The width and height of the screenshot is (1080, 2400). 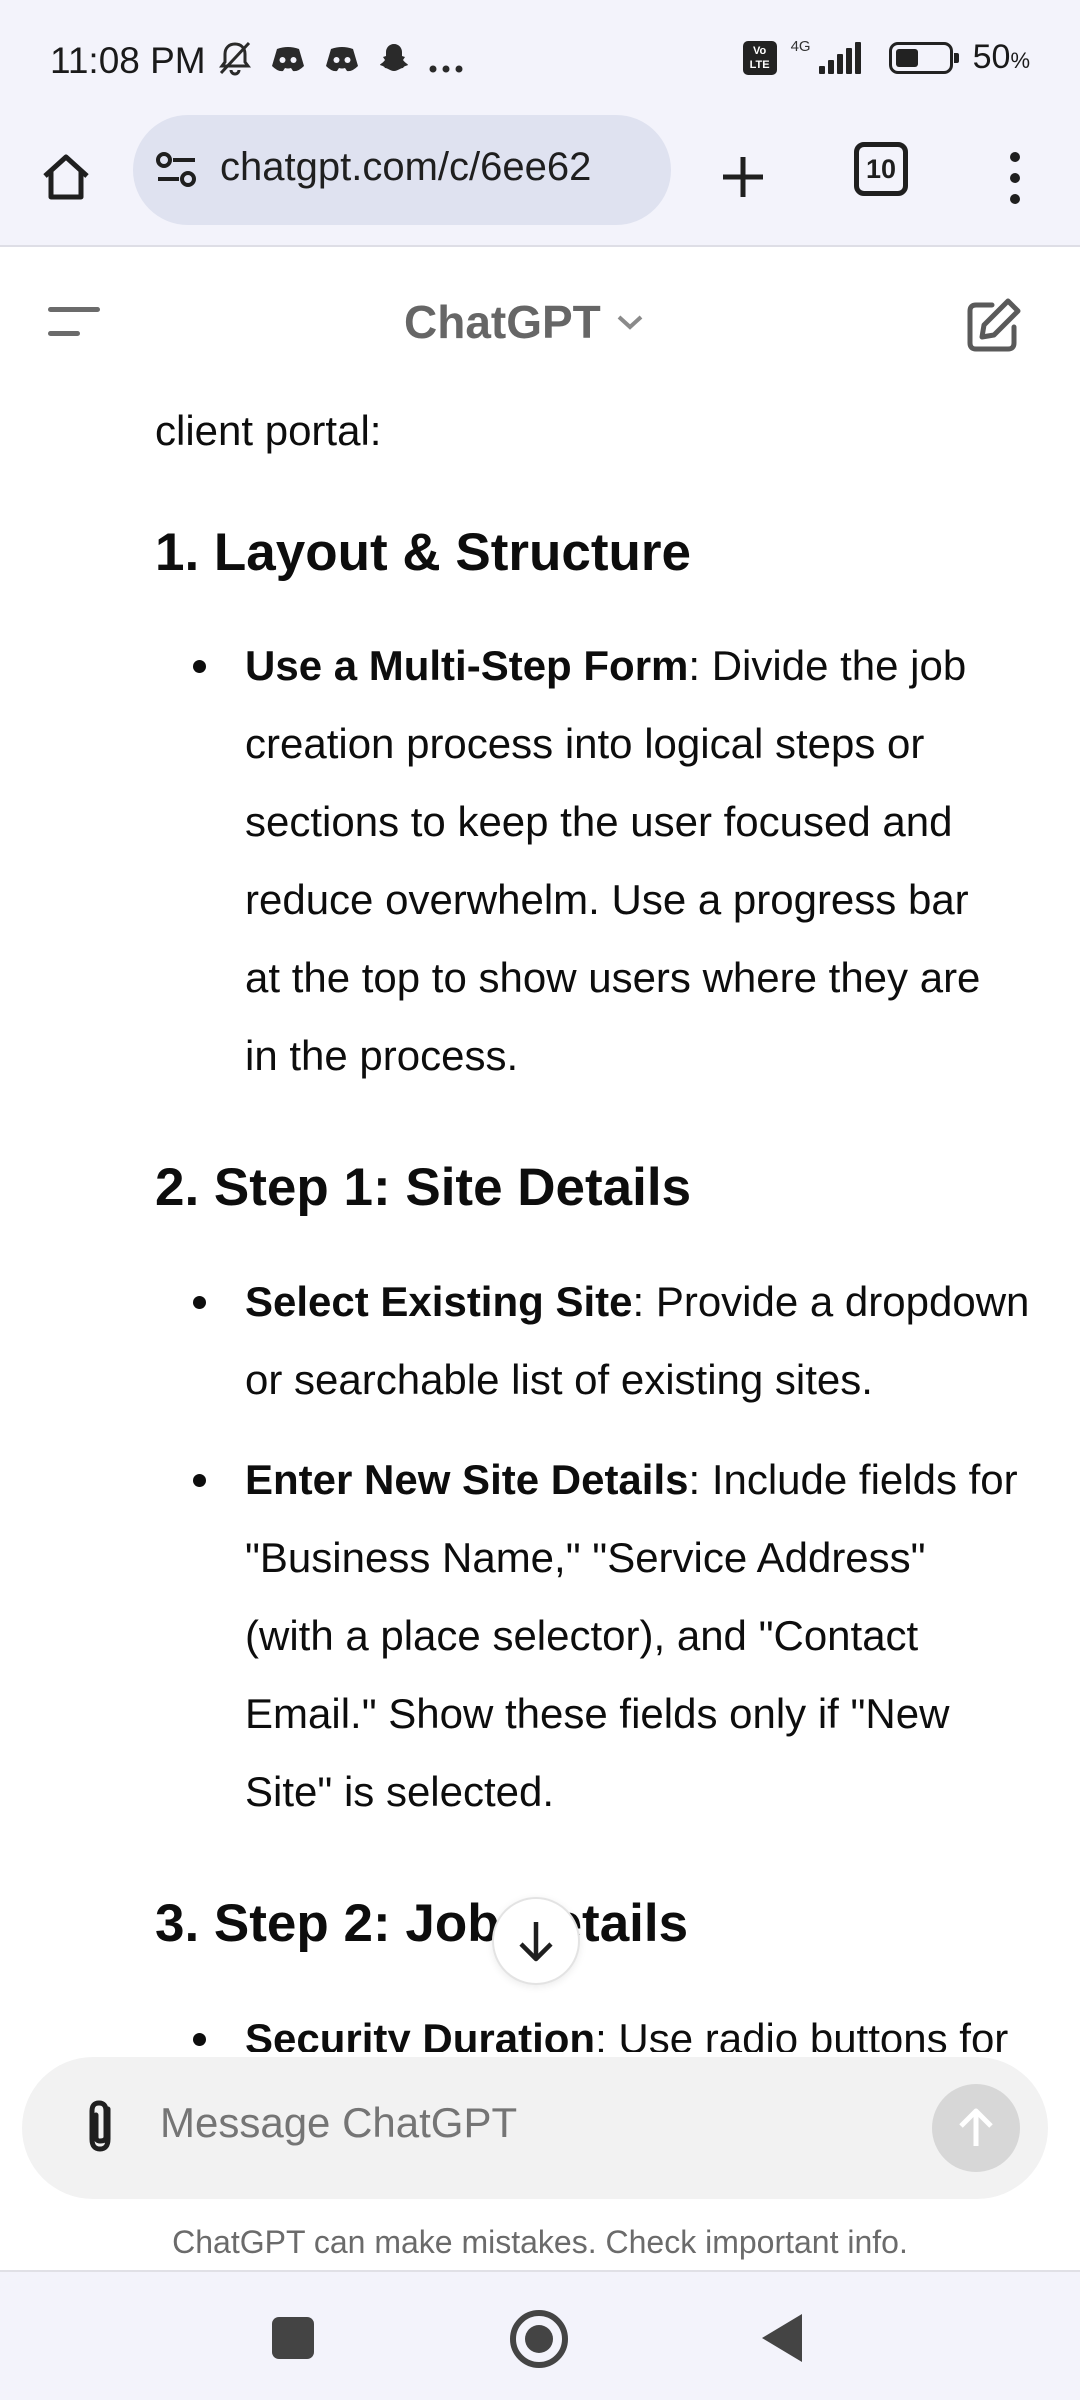 I want to click on back-button, so click(x=782, y=2338).